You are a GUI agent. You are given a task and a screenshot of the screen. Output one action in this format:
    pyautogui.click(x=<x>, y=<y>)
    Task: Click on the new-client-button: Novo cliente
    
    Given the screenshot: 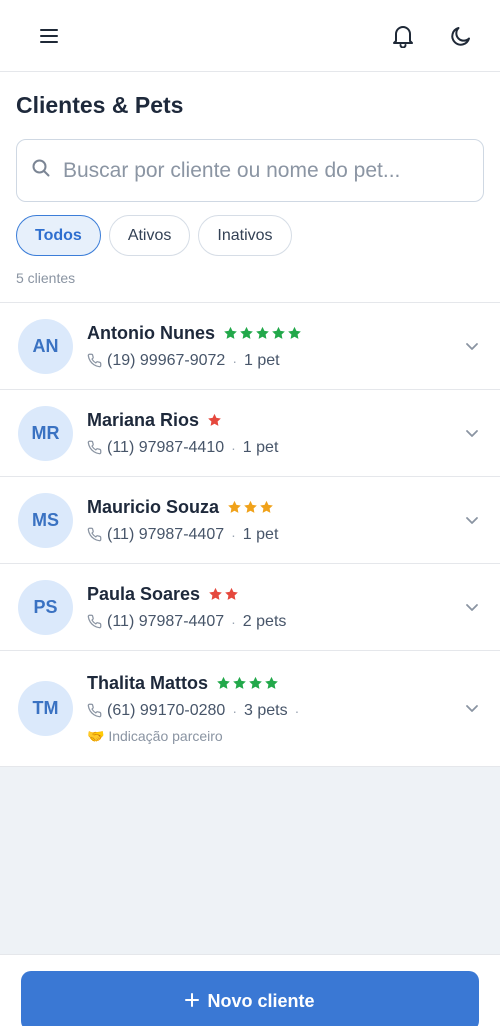 What is the action you would take?
    pyautogui.click(x=250, y=998)
    